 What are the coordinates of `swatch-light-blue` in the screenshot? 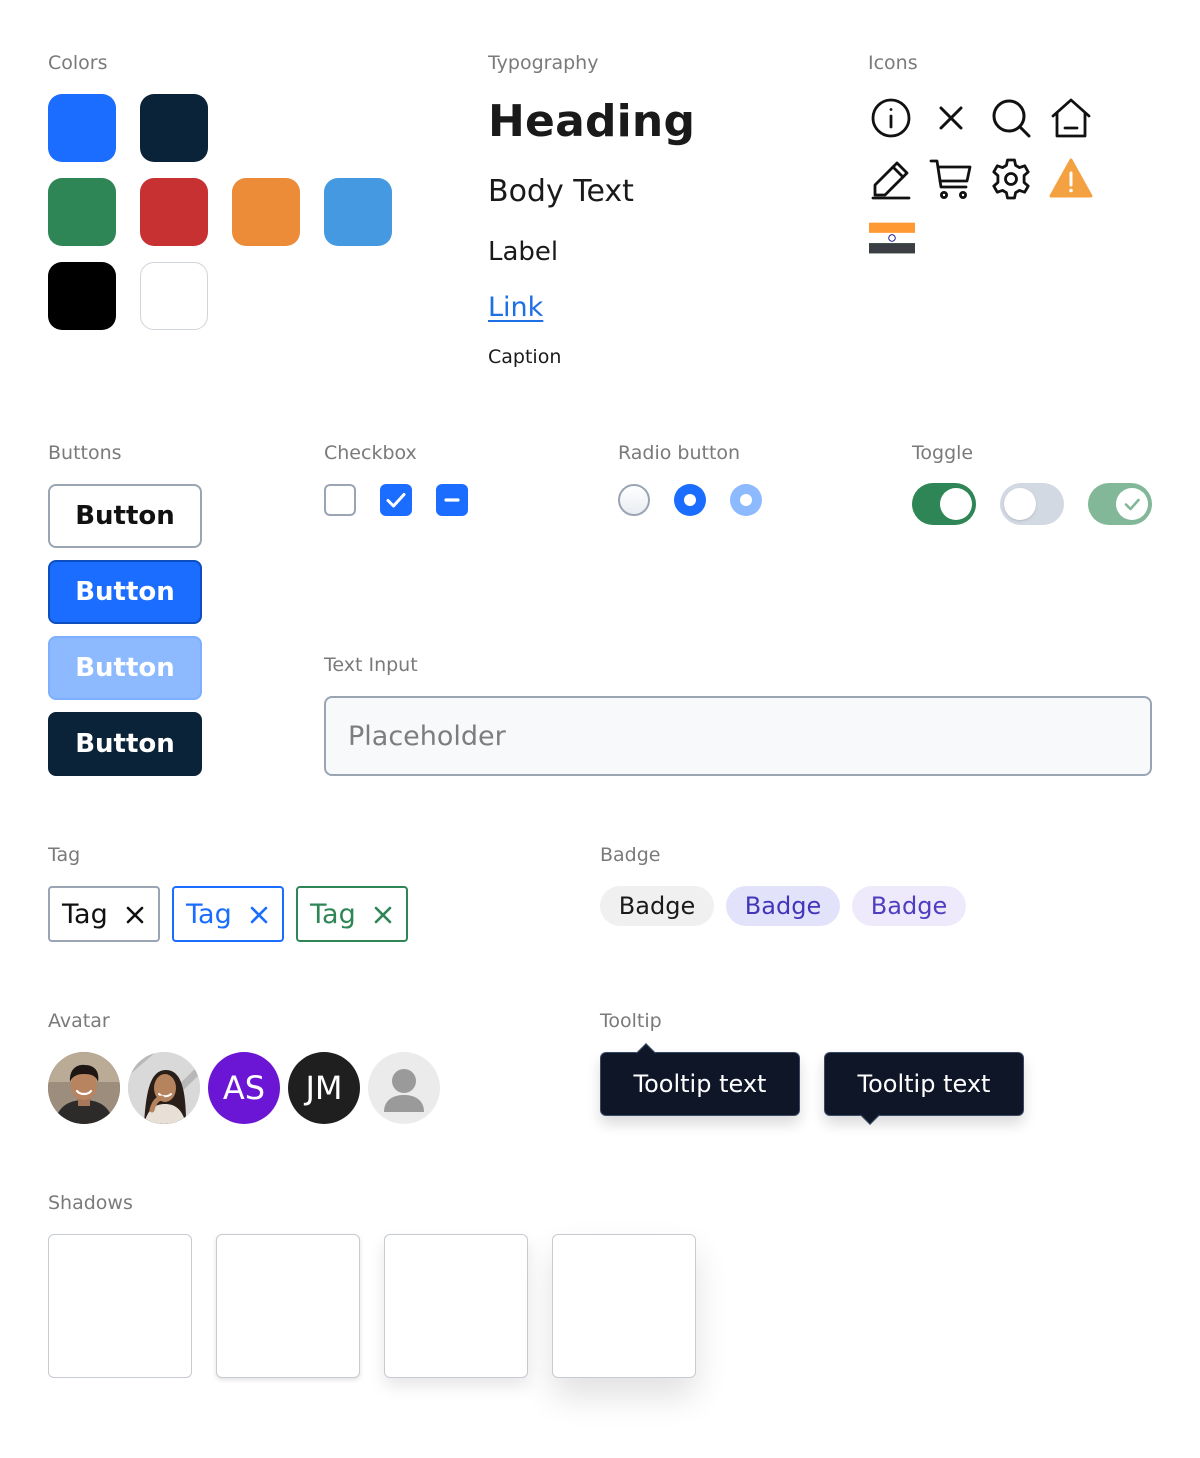 It's located at (358, 212).